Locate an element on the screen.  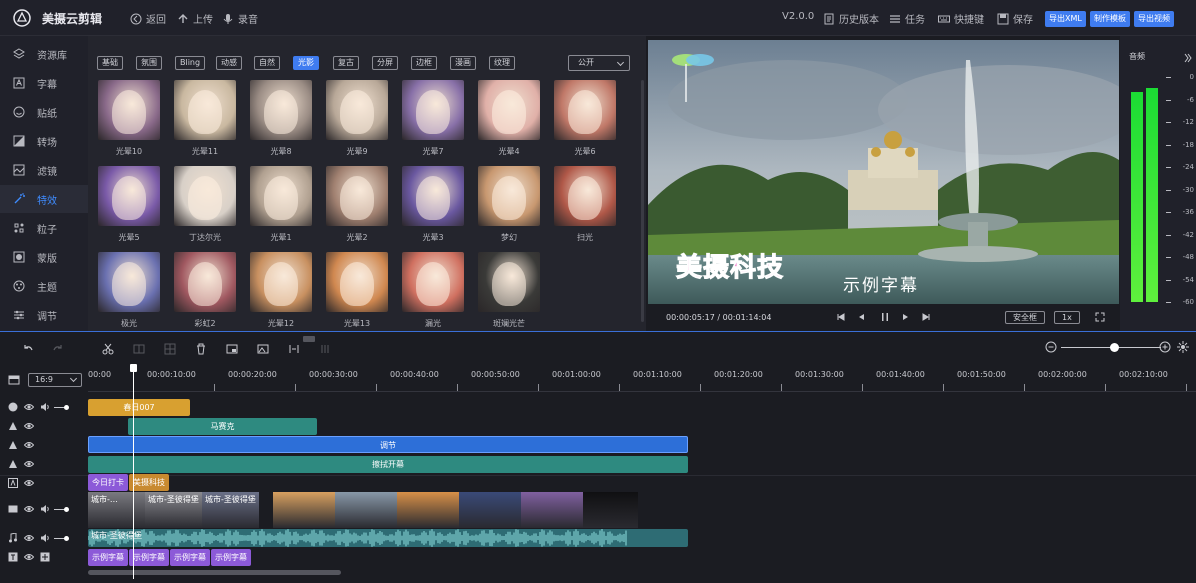
category-tab-7: 分屏 is located at coordinates (385, 63).